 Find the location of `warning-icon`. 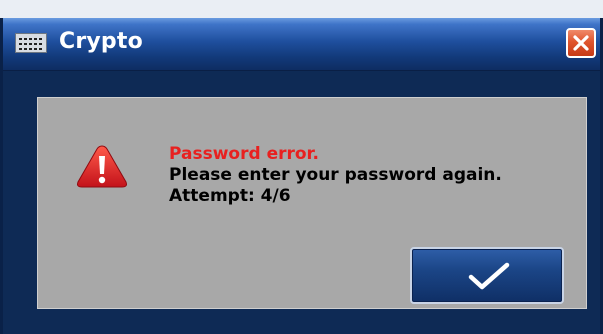

warning-icon is located at coordinates (102, 166).